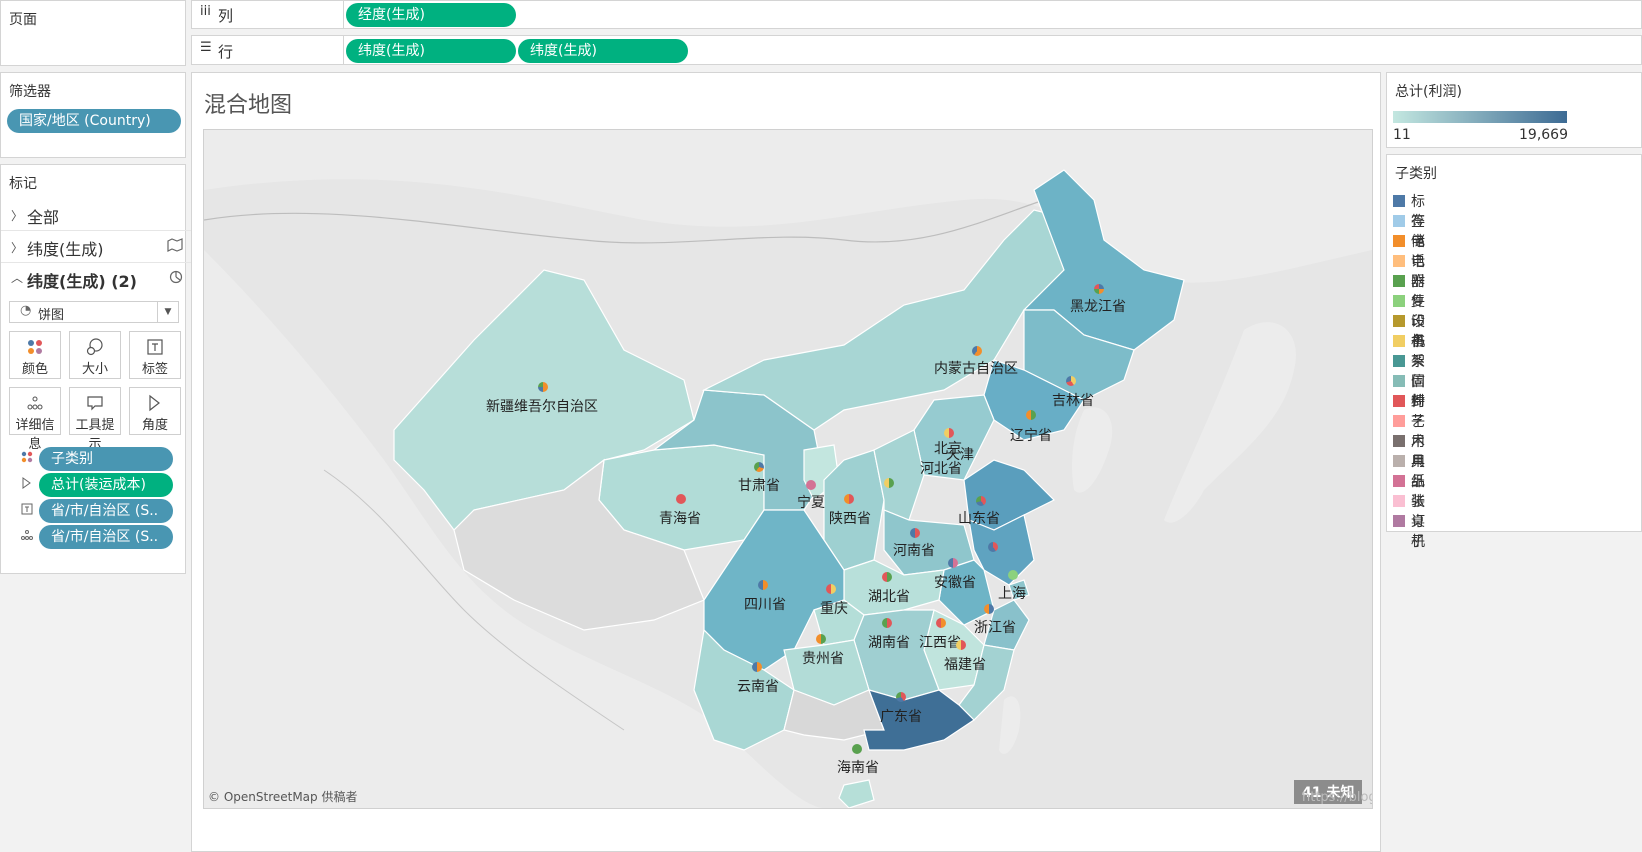 Image resolution: width=1642 pixels, height=852 pixels. I want to click on map-attribution: © OpenStreetMap 供稿者, so click(282, 796).